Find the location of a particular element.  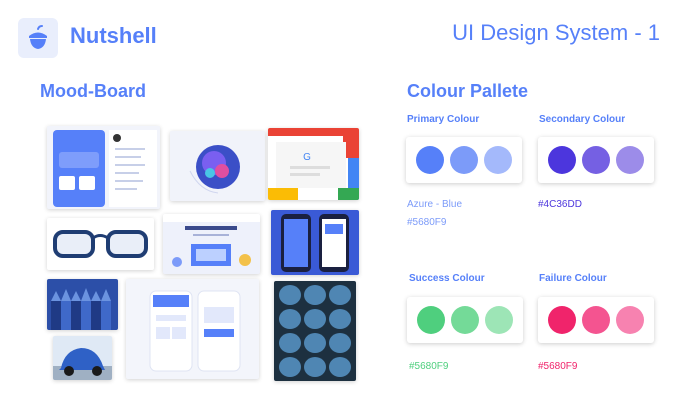

phone-mockup-image is located at coordinates (315, 242).